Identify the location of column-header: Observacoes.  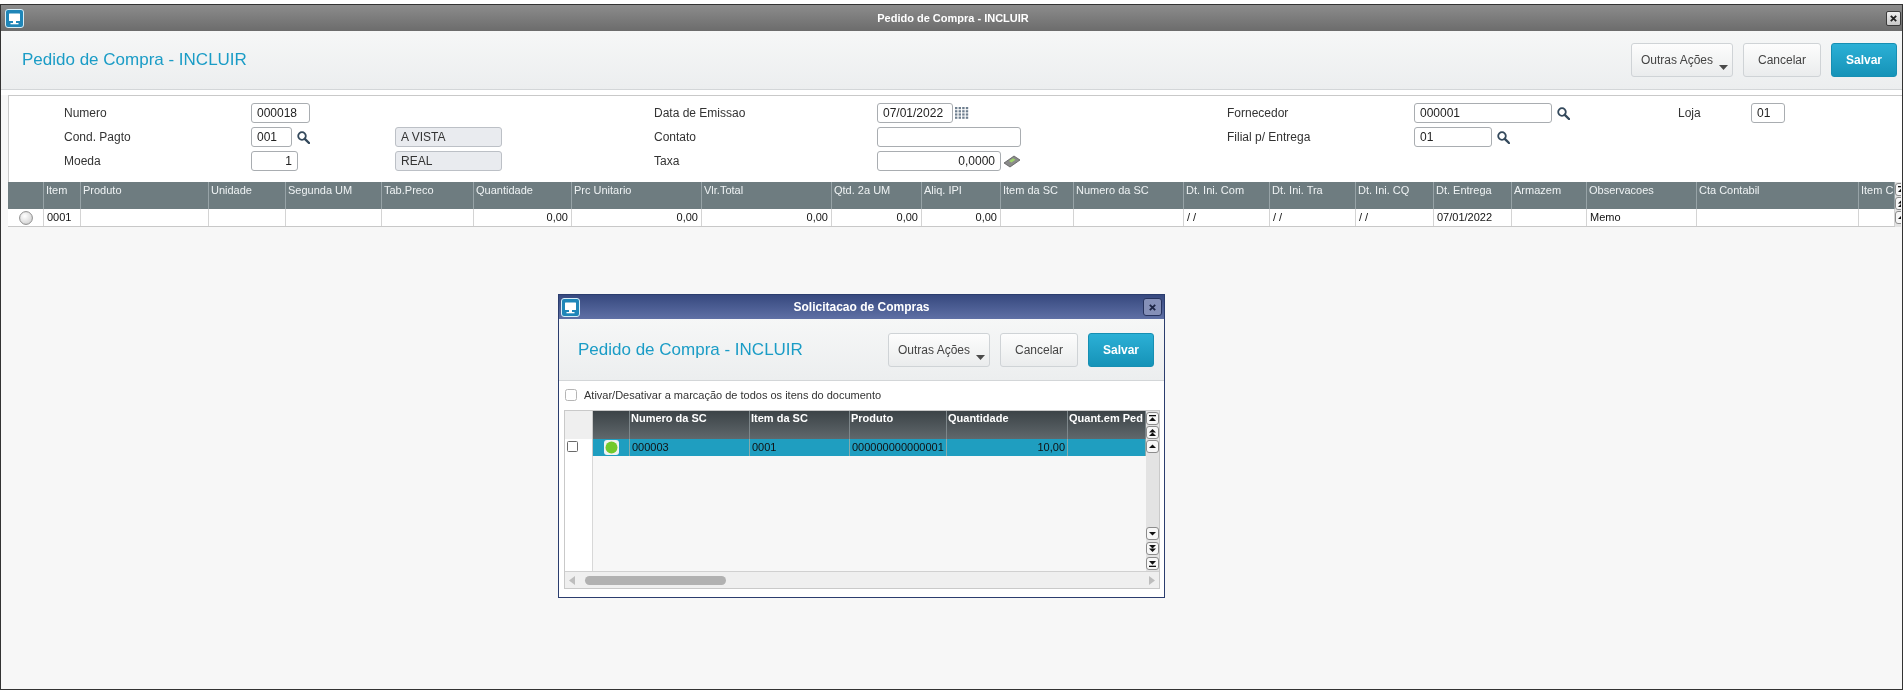
(1621, 190).